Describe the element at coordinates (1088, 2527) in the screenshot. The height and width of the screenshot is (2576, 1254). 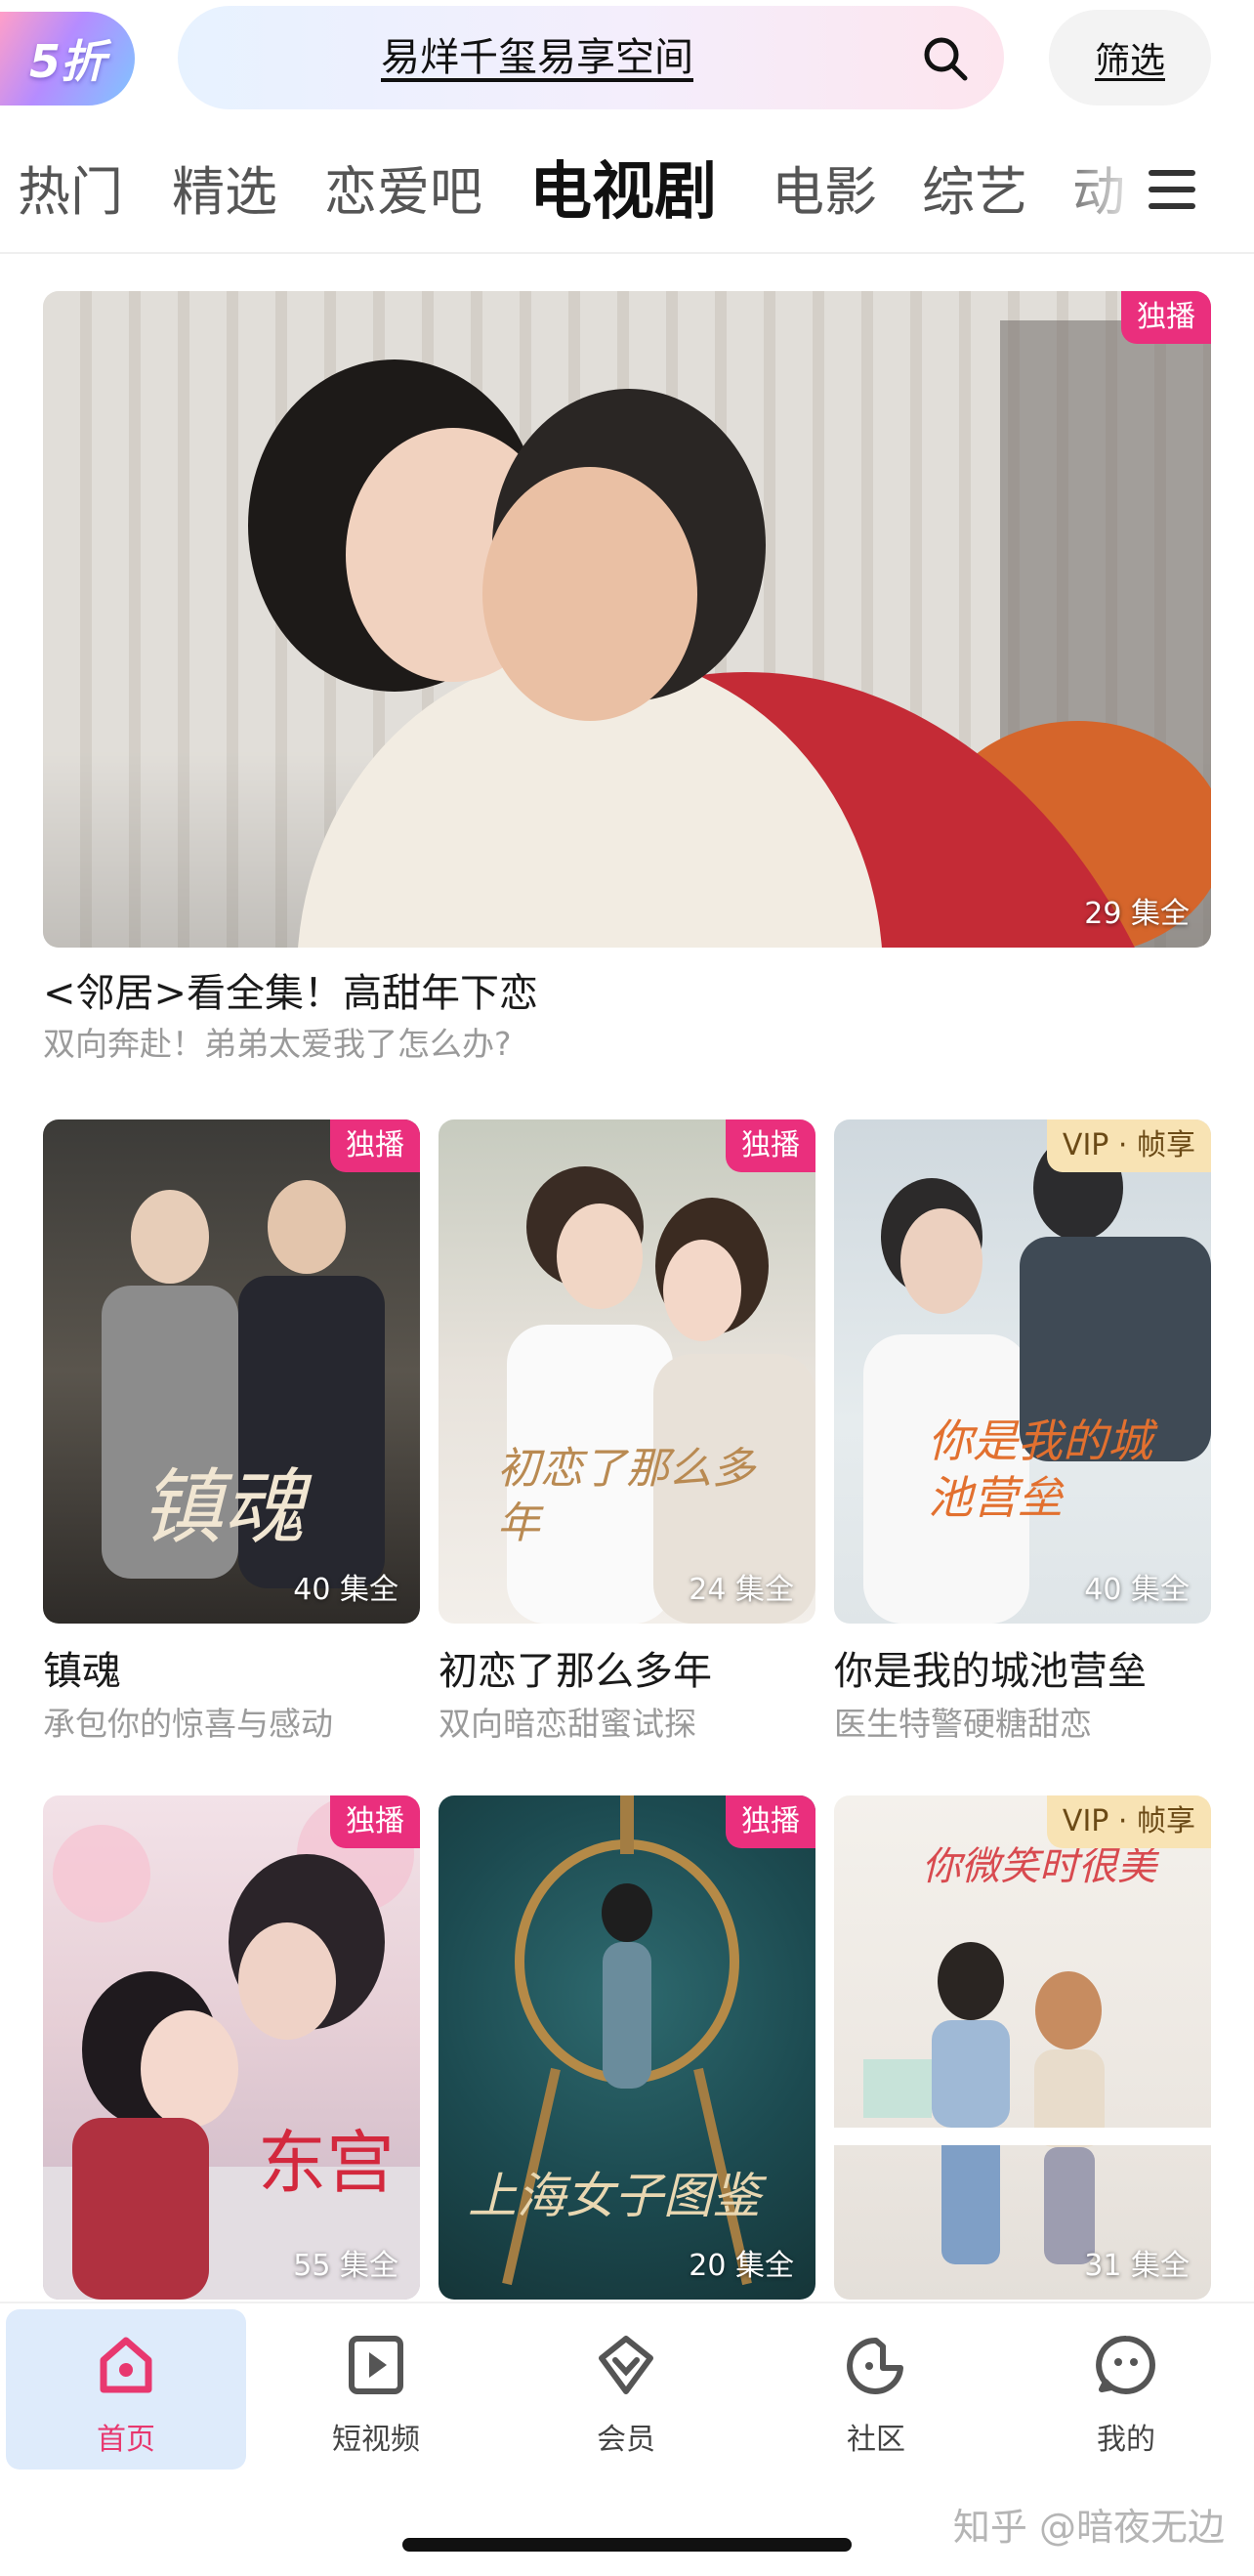
I see `watermark: 知乎 @暗夜无边` at that location.